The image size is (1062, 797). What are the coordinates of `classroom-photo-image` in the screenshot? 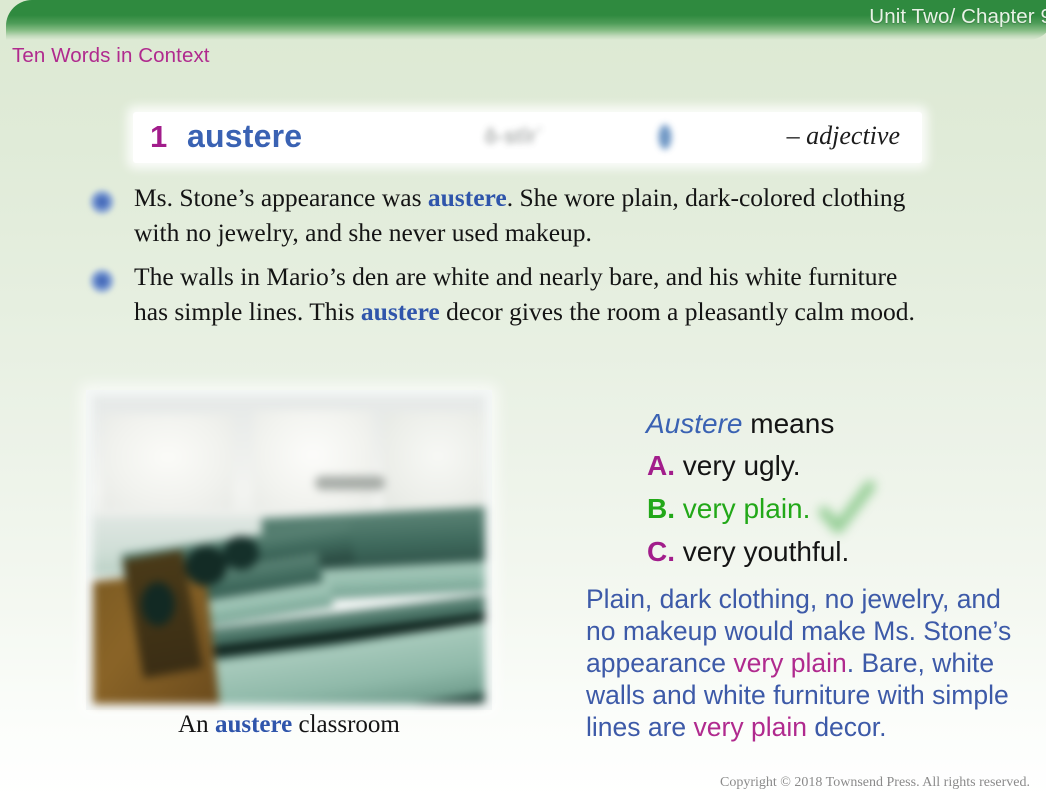 It's located at (289, 550).